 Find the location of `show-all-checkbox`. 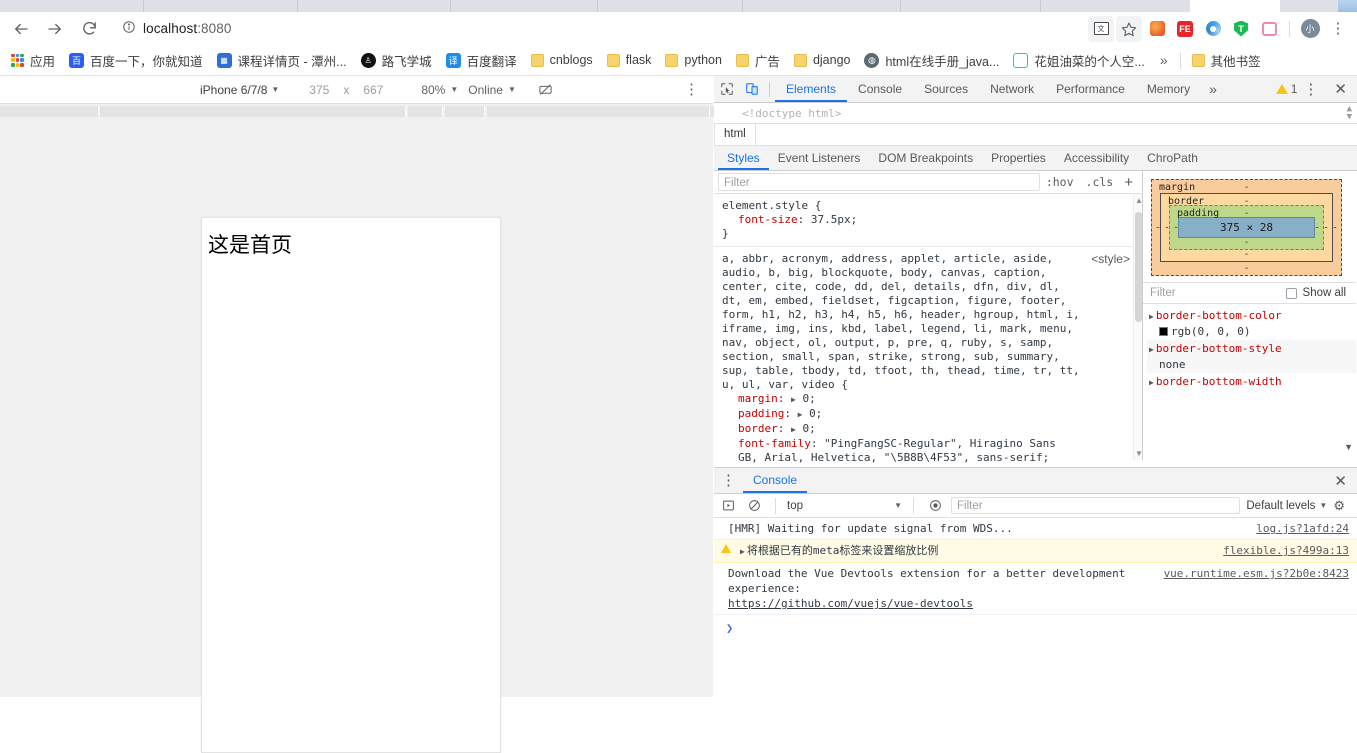

show-all-checkbox is located at coordinates (1291, 293).